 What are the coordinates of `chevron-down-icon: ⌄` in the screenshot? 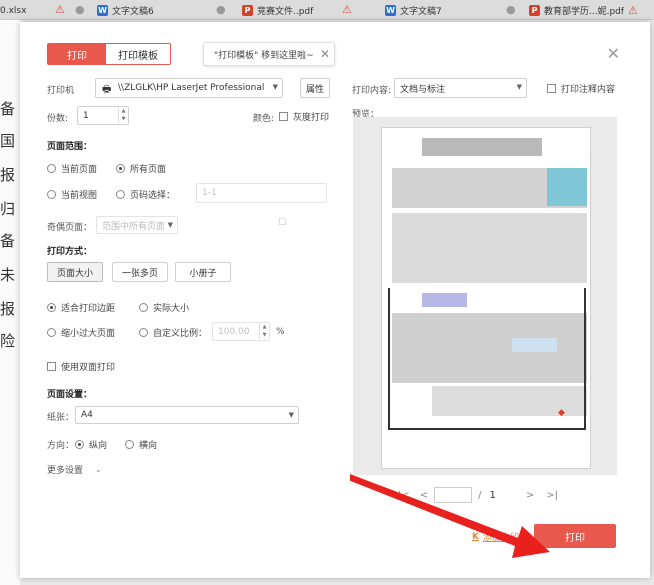 It's located at (98, 469).